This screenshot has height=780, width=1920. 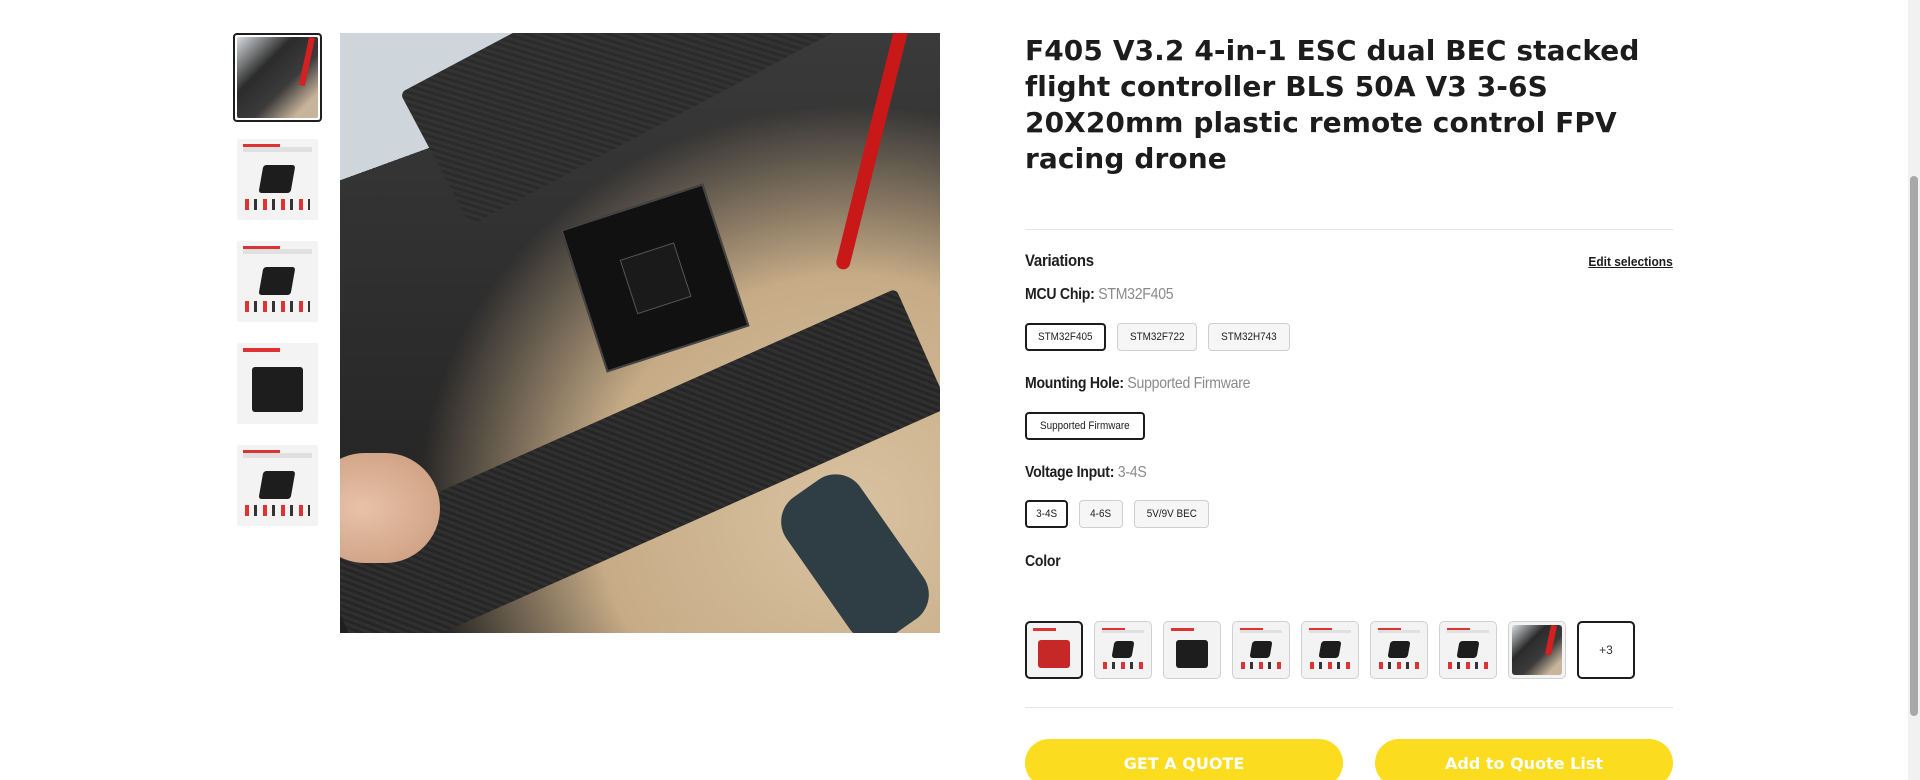 I want to click on variations-header: Variations Edit selections, so click(x=1349, y=261).